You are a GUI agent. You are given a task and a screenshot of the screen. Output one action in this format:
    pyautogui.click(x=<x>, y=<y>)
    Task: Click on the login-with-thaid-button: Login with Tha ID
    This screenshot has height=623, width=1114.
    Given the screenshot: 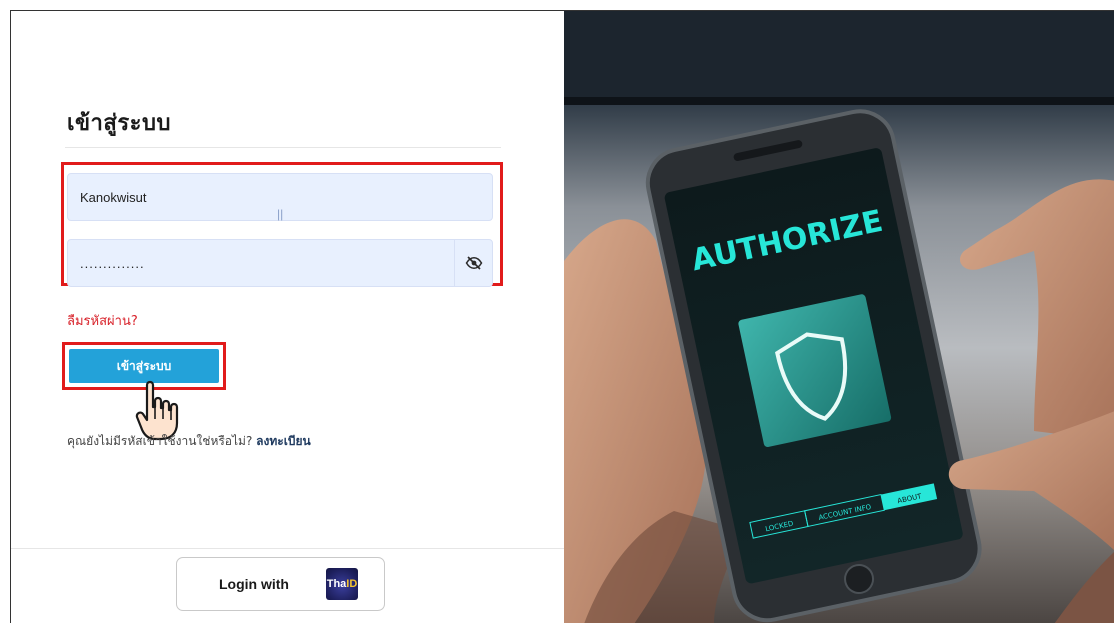 What is the action you would take?
    pyautogui.click(x=280, y=584)
    